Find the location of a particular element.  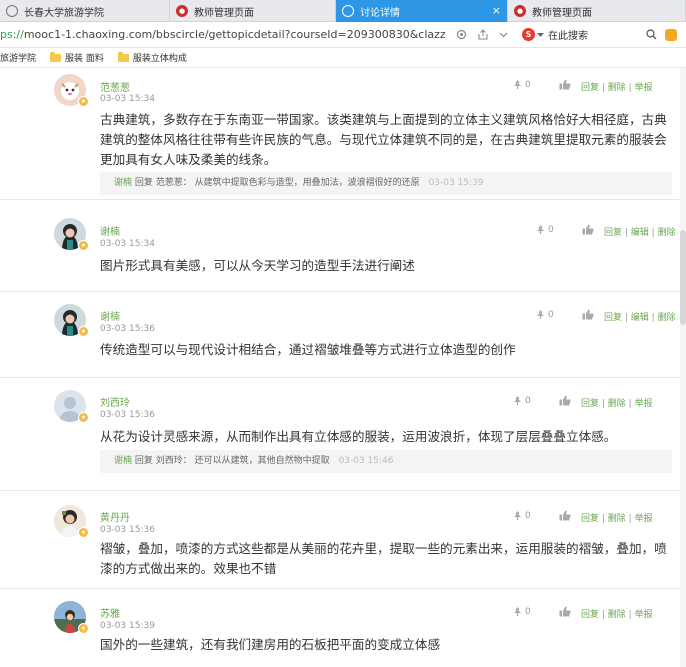

reply-time: 03-03 15:46 is located at coordinates (366, 461).